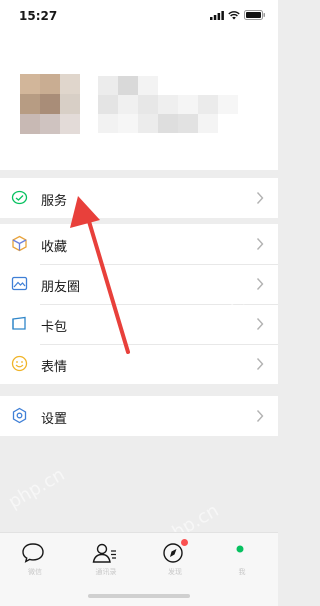  Describe the element at coordinates (100, 275) in the screenshot. I see `annotation-arrow` at that location.